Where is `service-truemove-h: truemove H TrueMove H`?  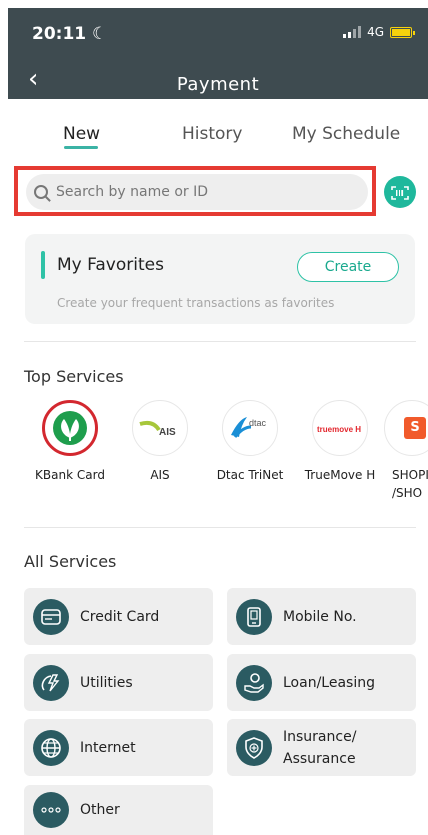
service-truemove-h: truemove H TrueMove H is located at coordinates (340, 442).